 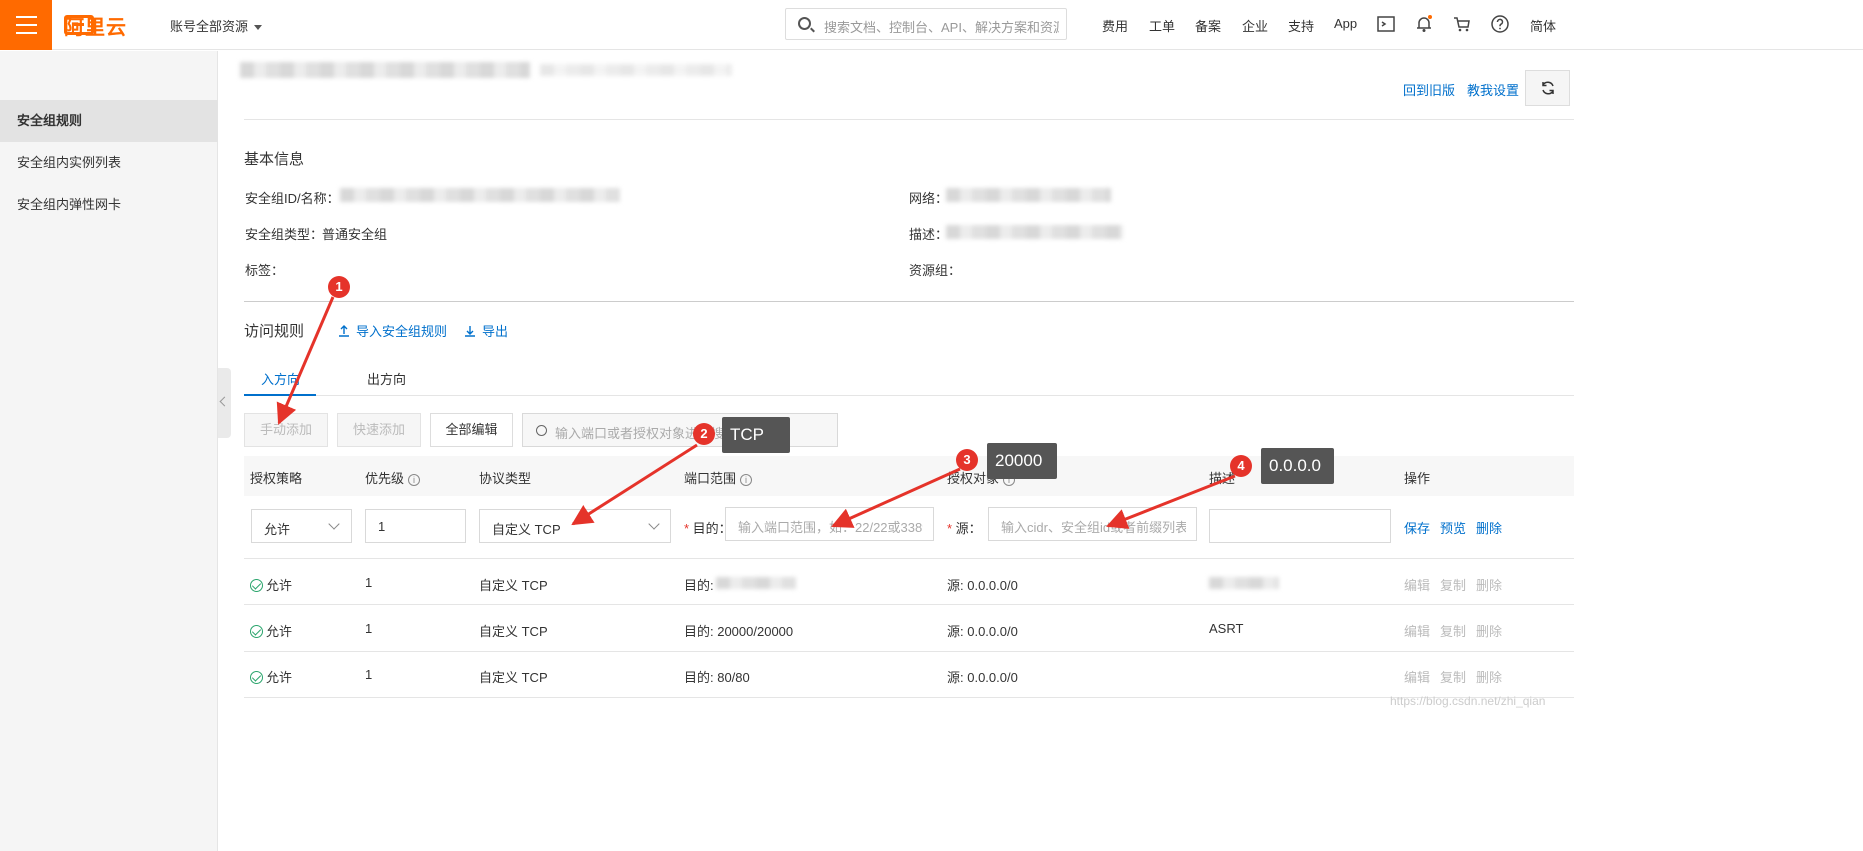 What do you see at coordinates (717, 677) in the screenshot?
I see `port-cell: 目的: 80/80` at bounding box center [717, 677].